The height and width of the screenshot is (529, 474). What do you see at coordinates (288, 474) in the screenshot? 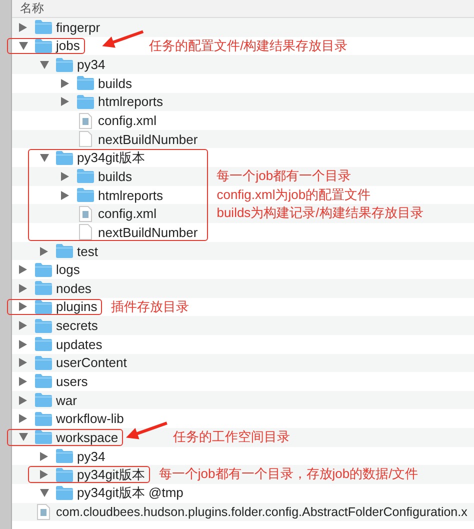
I see `annotation-text: 每一个job都有一个目录，存放job的数据/文件` at bounding box center [288, 474].